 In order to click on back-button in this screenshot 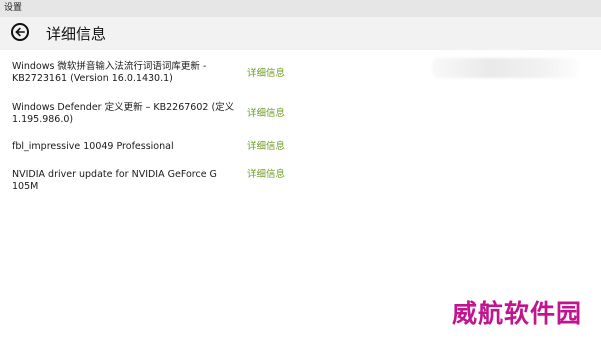, I will do `click(20, 32)`.